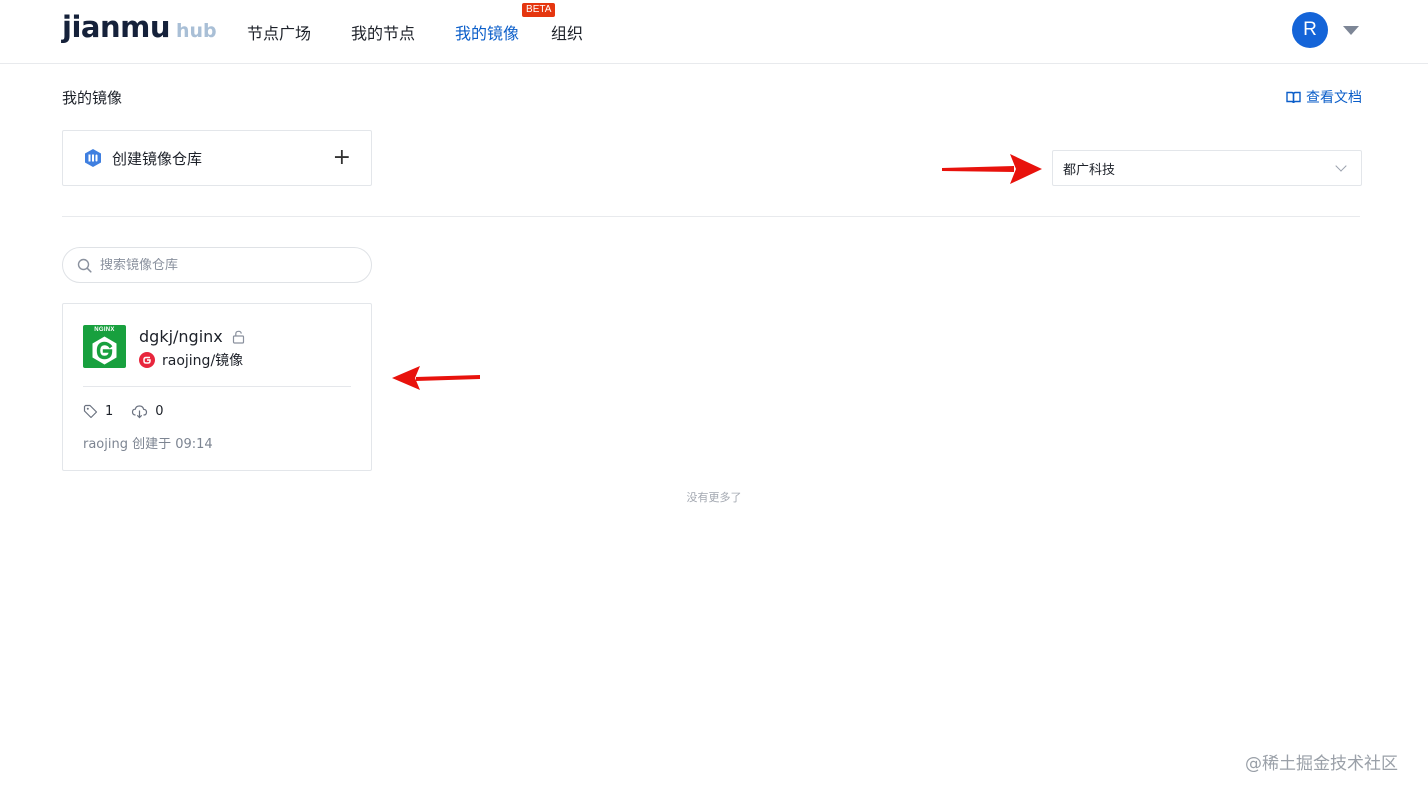  Describe the element at coordinates (1089, 170) in the screenshot. I see `organization-select-value: 都广科技` at that location.